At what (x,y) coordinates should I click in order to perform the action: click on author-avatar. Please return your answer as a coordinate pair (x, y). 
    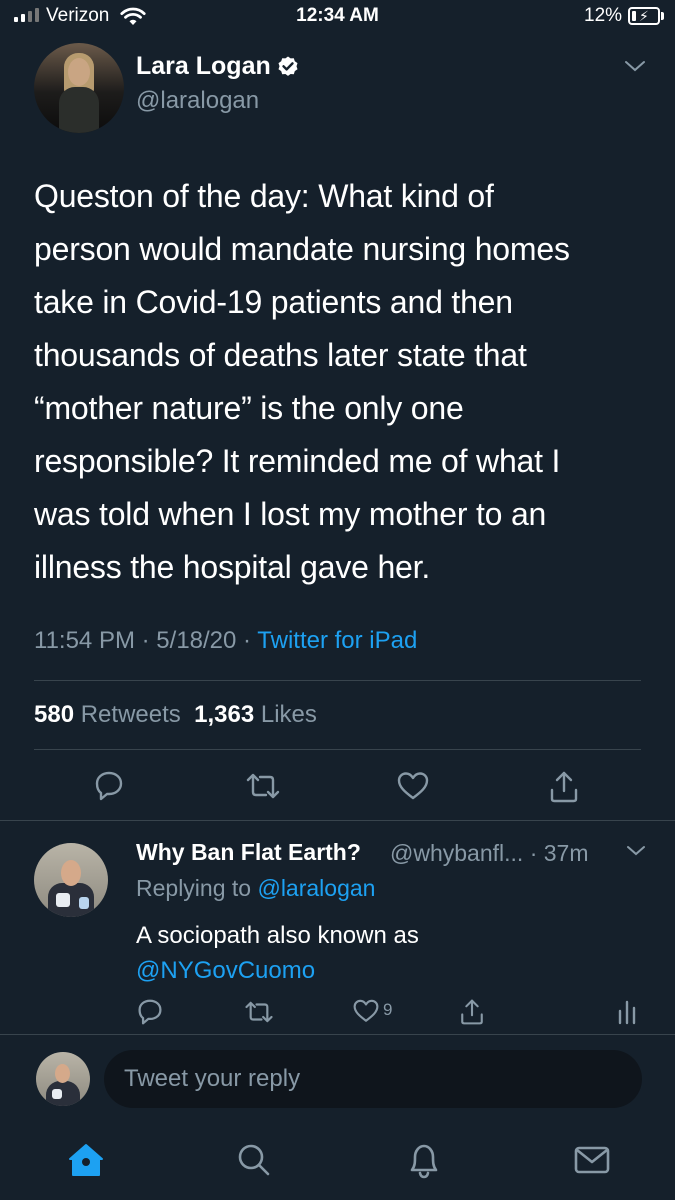
    Looking at the image, I should click on (79, 88).